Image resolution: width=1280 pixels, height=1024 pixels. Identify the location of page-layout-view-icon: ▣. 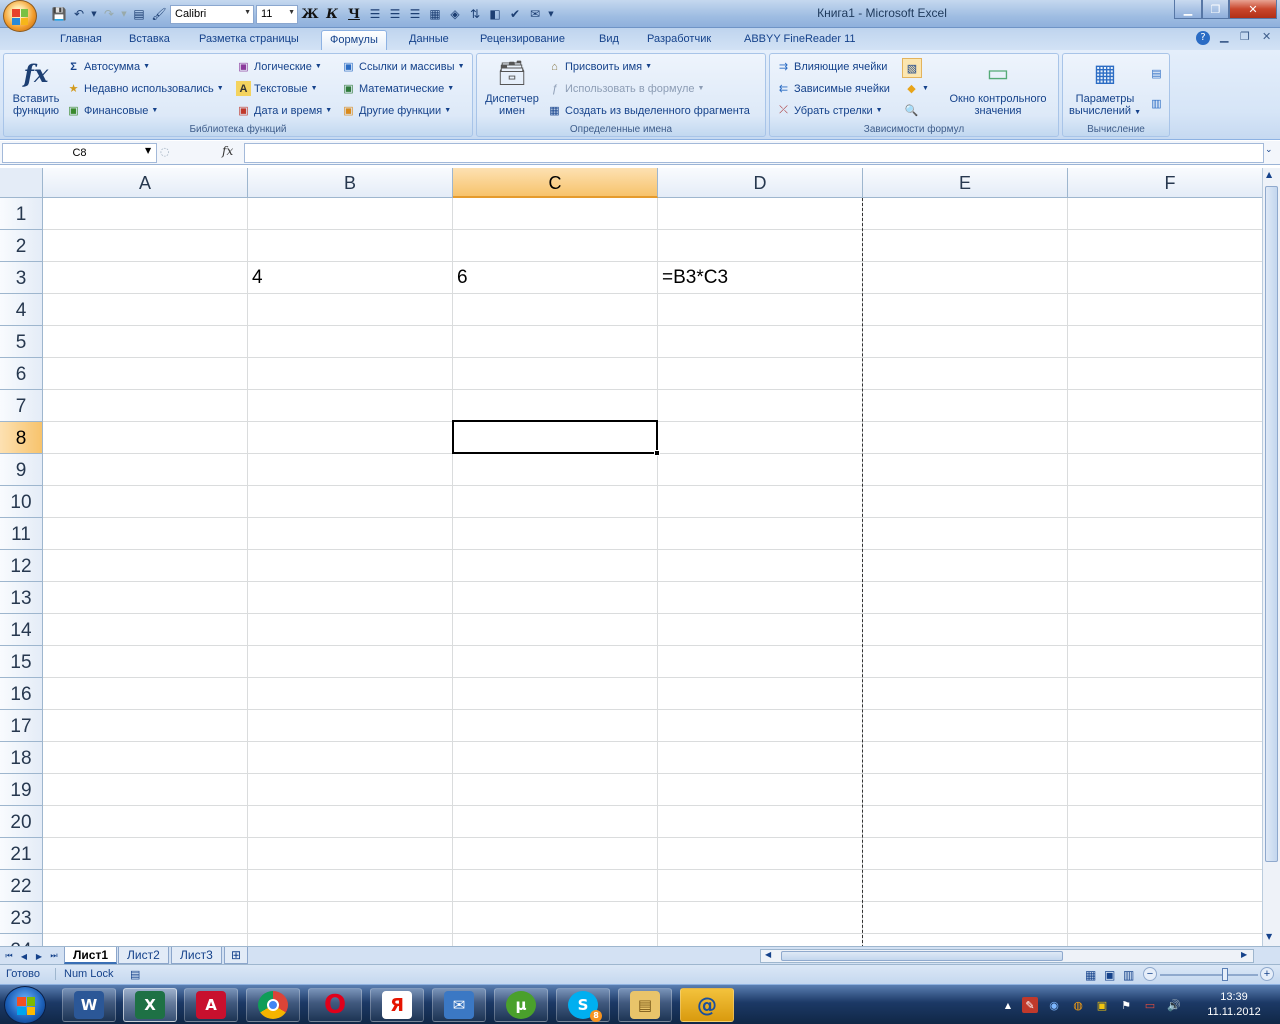
(1109, 975).